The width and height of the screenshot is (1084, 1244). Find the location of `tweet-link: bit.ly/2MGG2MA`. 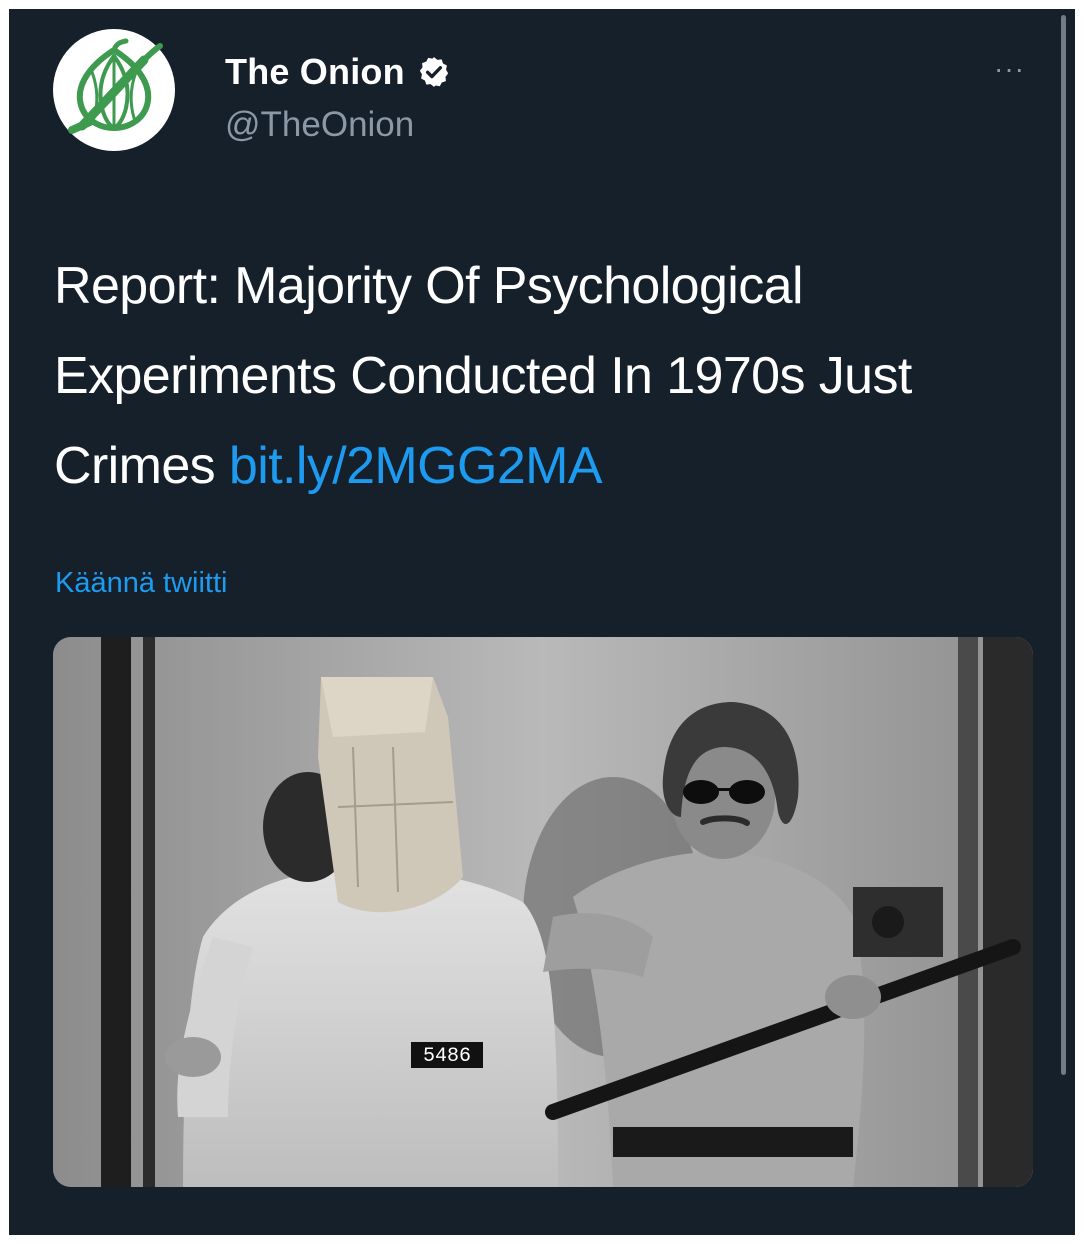

tweet-link: bit.ly/2MGG2MA is located at coordinates (416, 466).